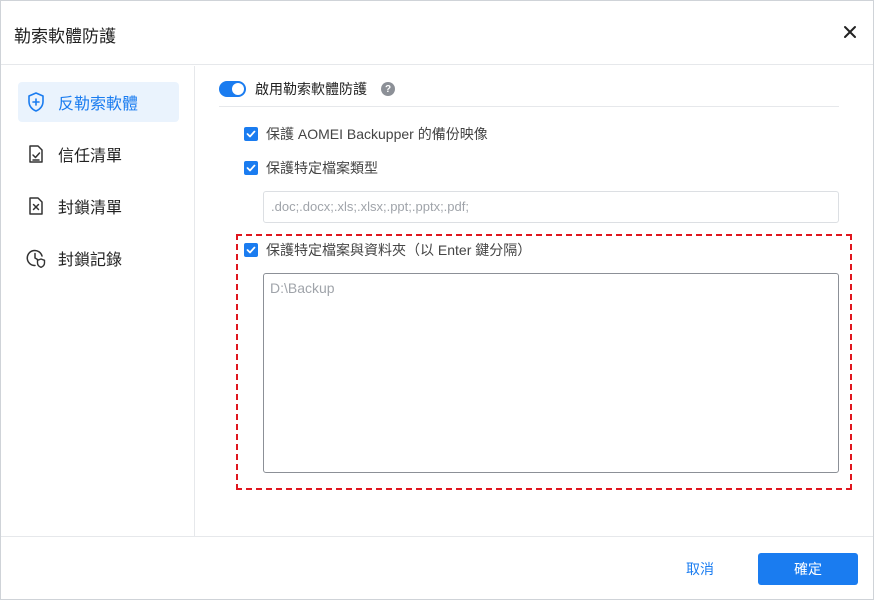  Describe the element at coordinates (251, 250) in the screenshot. I see `folders-checkbox` at that location.